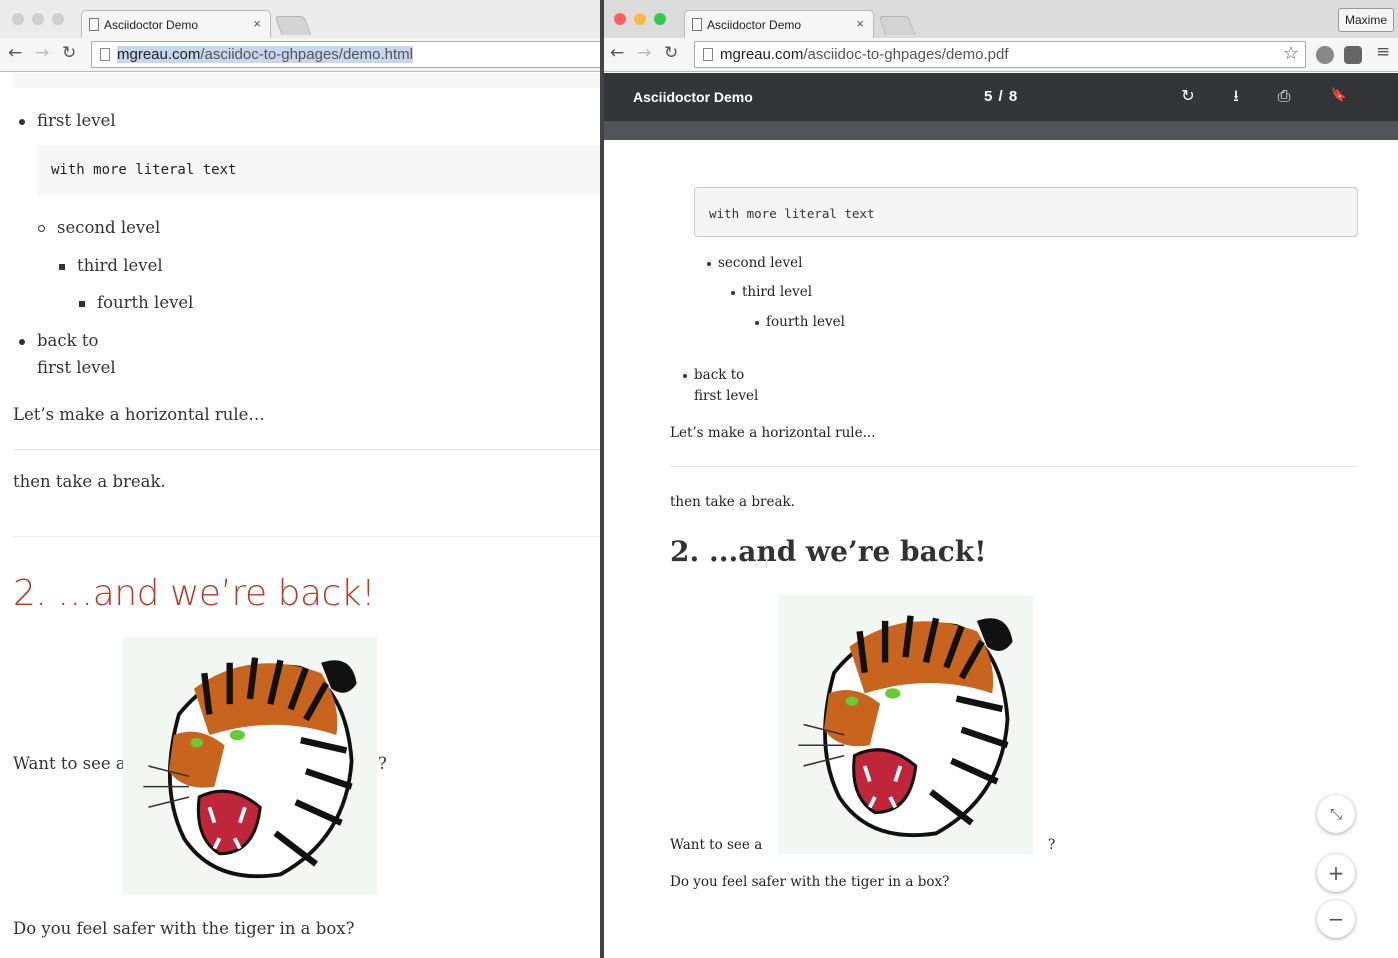 This screenshot has height=958, width=1398. Describe the element at coordinates (1365, 20) in the screenshot. I see `profile-button: Maxime` at that location.